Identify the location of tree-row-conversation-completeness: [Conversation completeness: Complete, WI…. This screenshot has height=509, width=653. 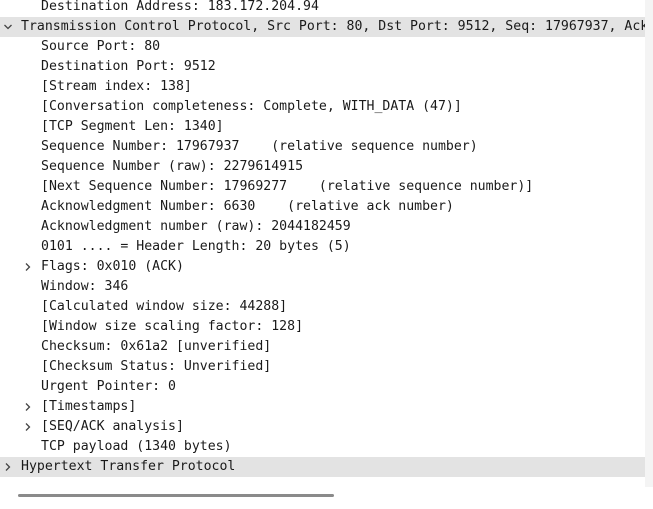
(326, 107).